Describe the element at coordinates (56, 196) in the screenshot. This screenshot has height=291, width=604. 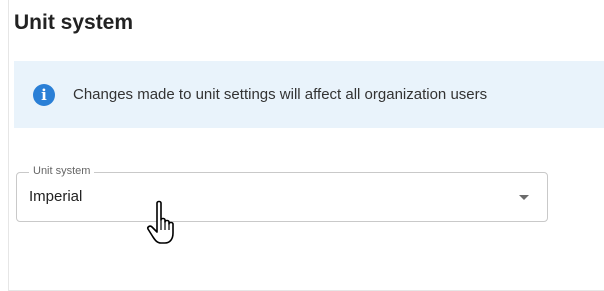
I see `unit-system-select-value: Imperial` at that location.